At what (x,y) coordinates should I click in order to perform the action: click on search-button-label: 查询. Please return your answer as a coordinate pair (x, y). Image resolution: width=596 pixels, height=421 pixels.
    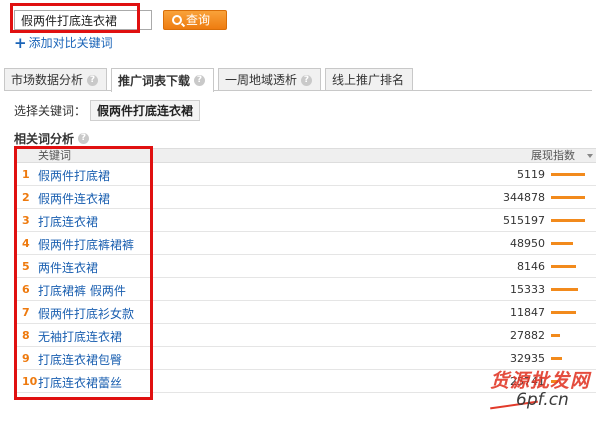
    Looking at the image, I should click on (198, 20).